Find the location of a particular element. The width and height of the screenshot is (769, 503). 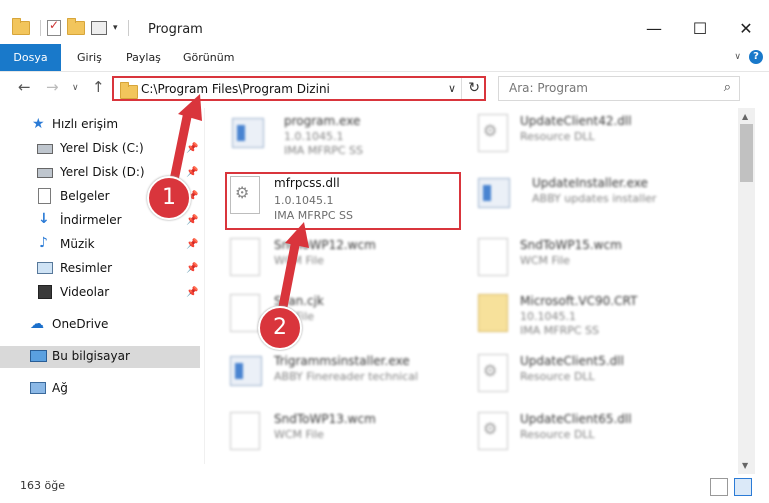

arrow-2-head is located at coordinates (297, 235).